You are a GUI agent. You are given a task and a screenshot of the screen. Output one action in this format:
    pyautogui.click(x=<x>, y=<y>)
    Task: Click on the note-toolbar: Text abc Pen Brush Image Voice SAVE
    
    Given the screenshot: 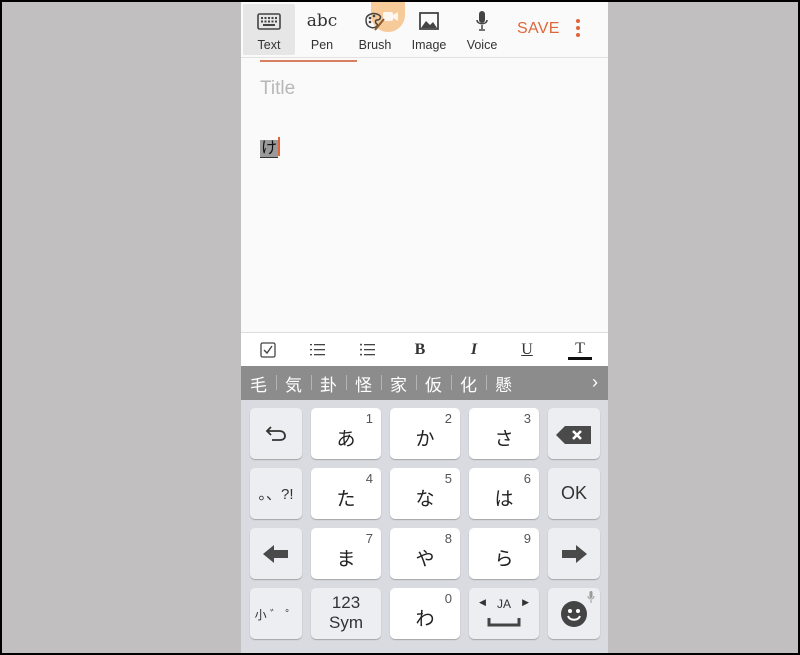 What is the action you would take?
    pyautogui.click(x=424, y=30)
    